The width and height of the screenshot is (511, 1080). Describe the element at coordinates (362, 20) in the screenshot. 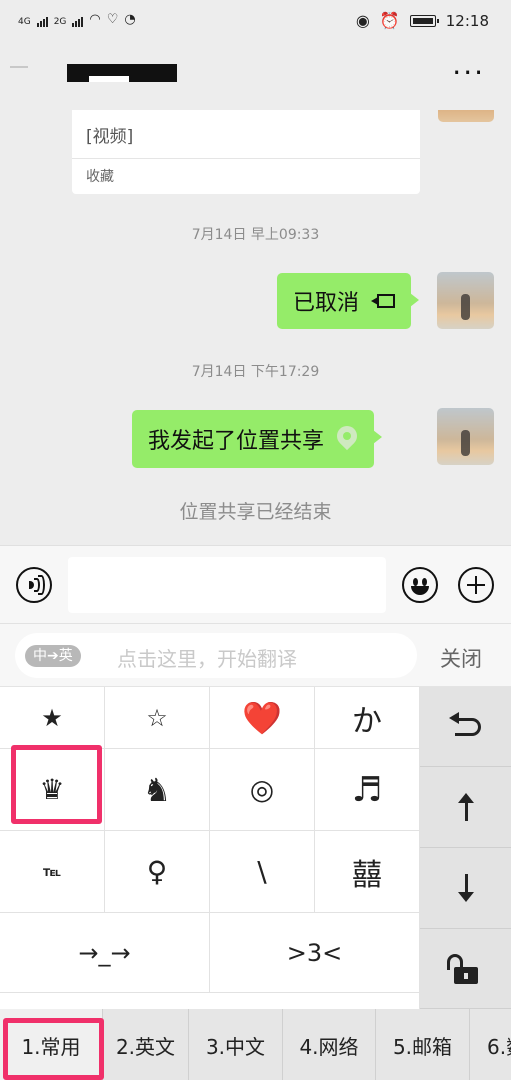

I see `eye-icon: ◉` at that location.